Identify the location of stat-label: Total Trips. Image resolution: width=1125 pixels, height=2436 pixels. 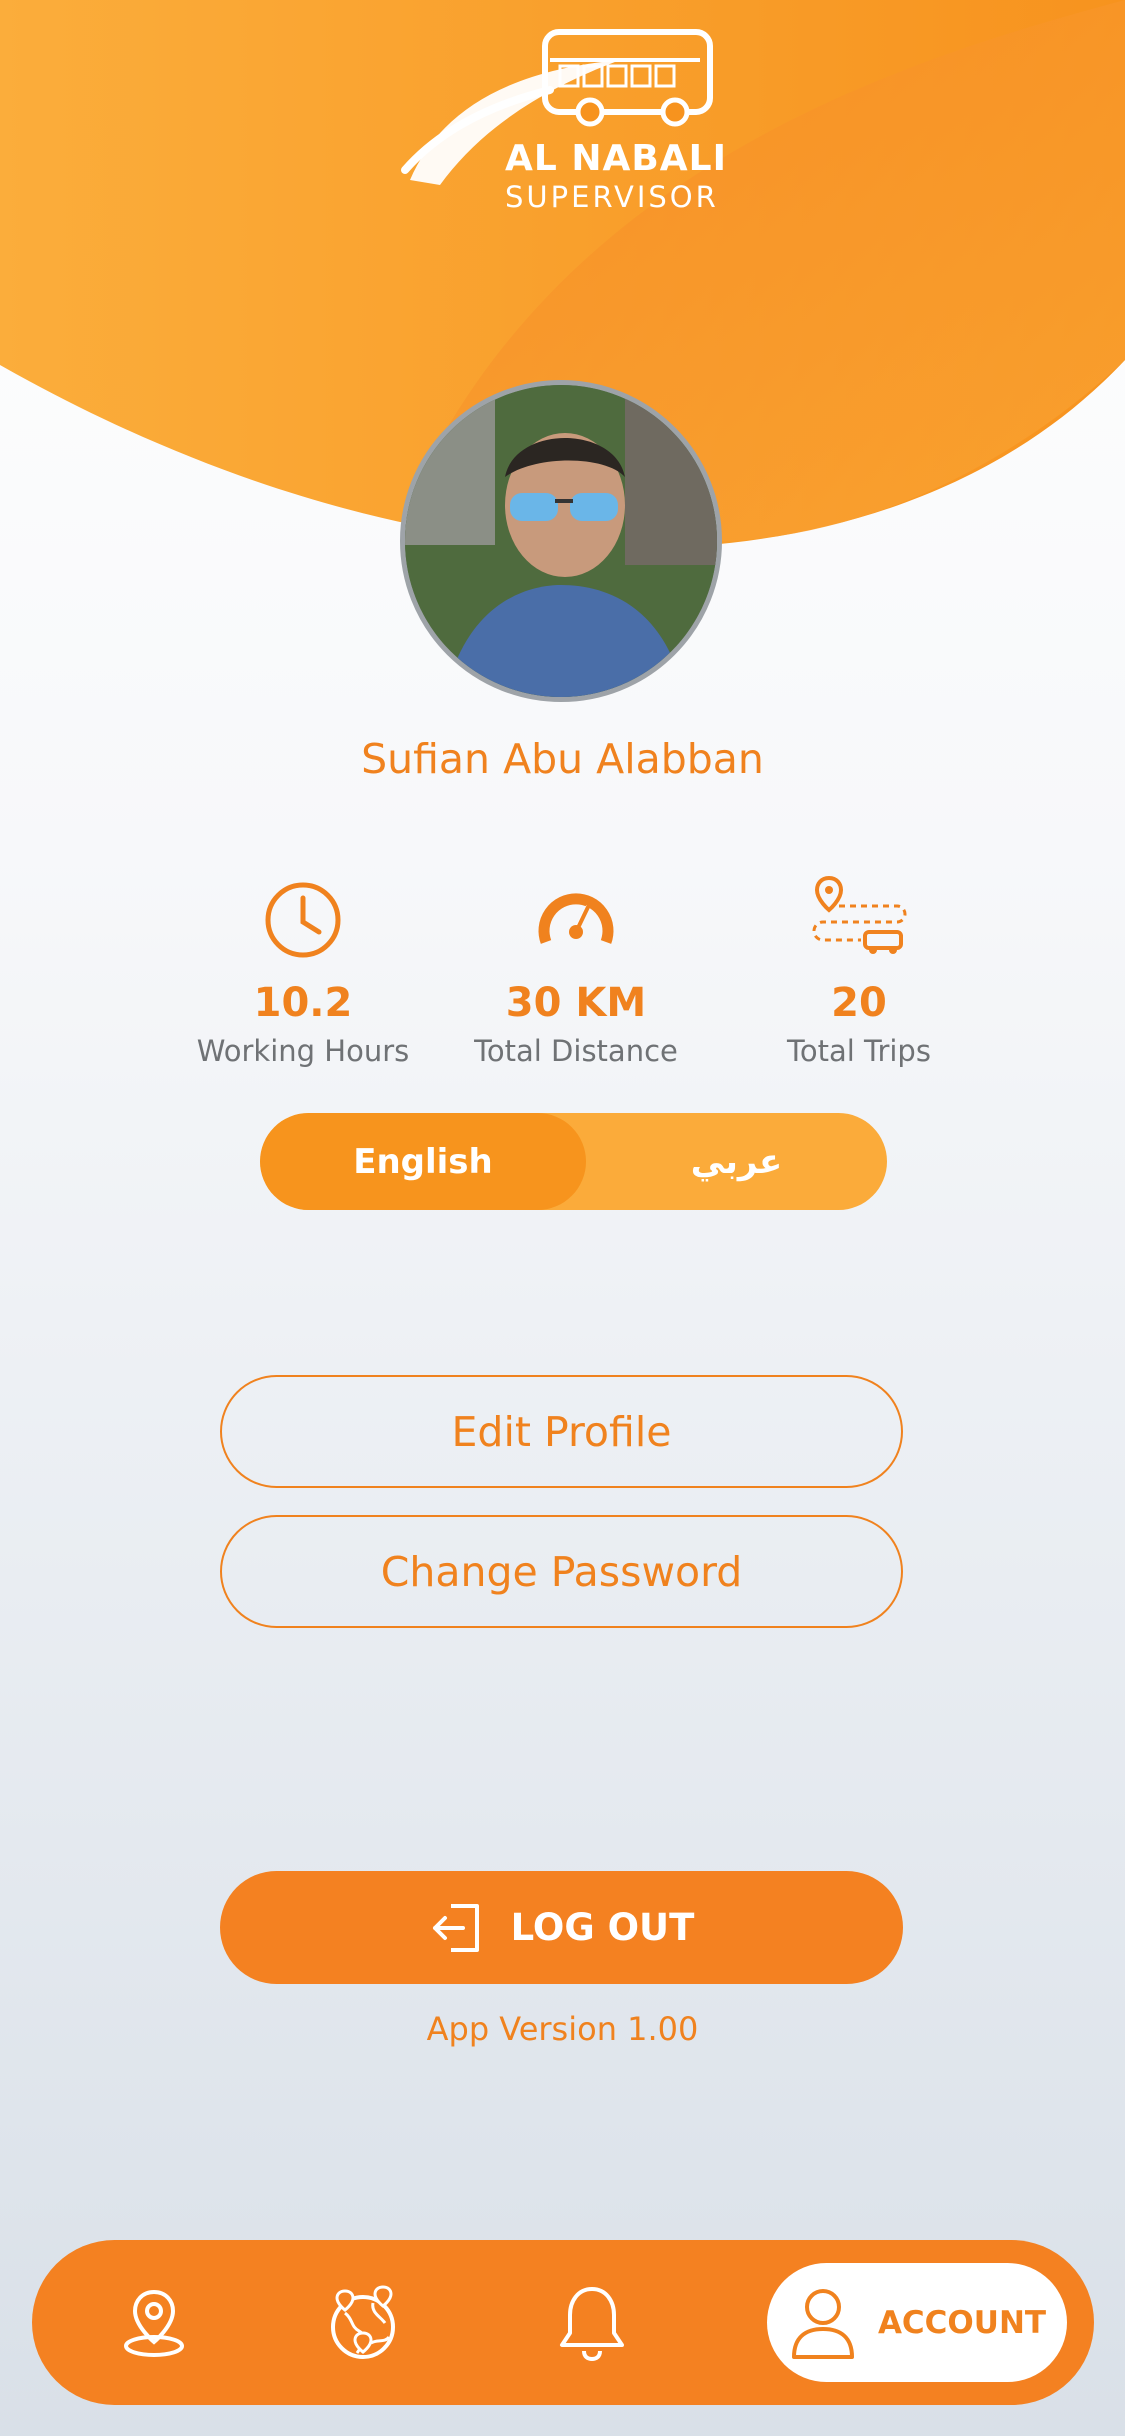
(859, 1051).